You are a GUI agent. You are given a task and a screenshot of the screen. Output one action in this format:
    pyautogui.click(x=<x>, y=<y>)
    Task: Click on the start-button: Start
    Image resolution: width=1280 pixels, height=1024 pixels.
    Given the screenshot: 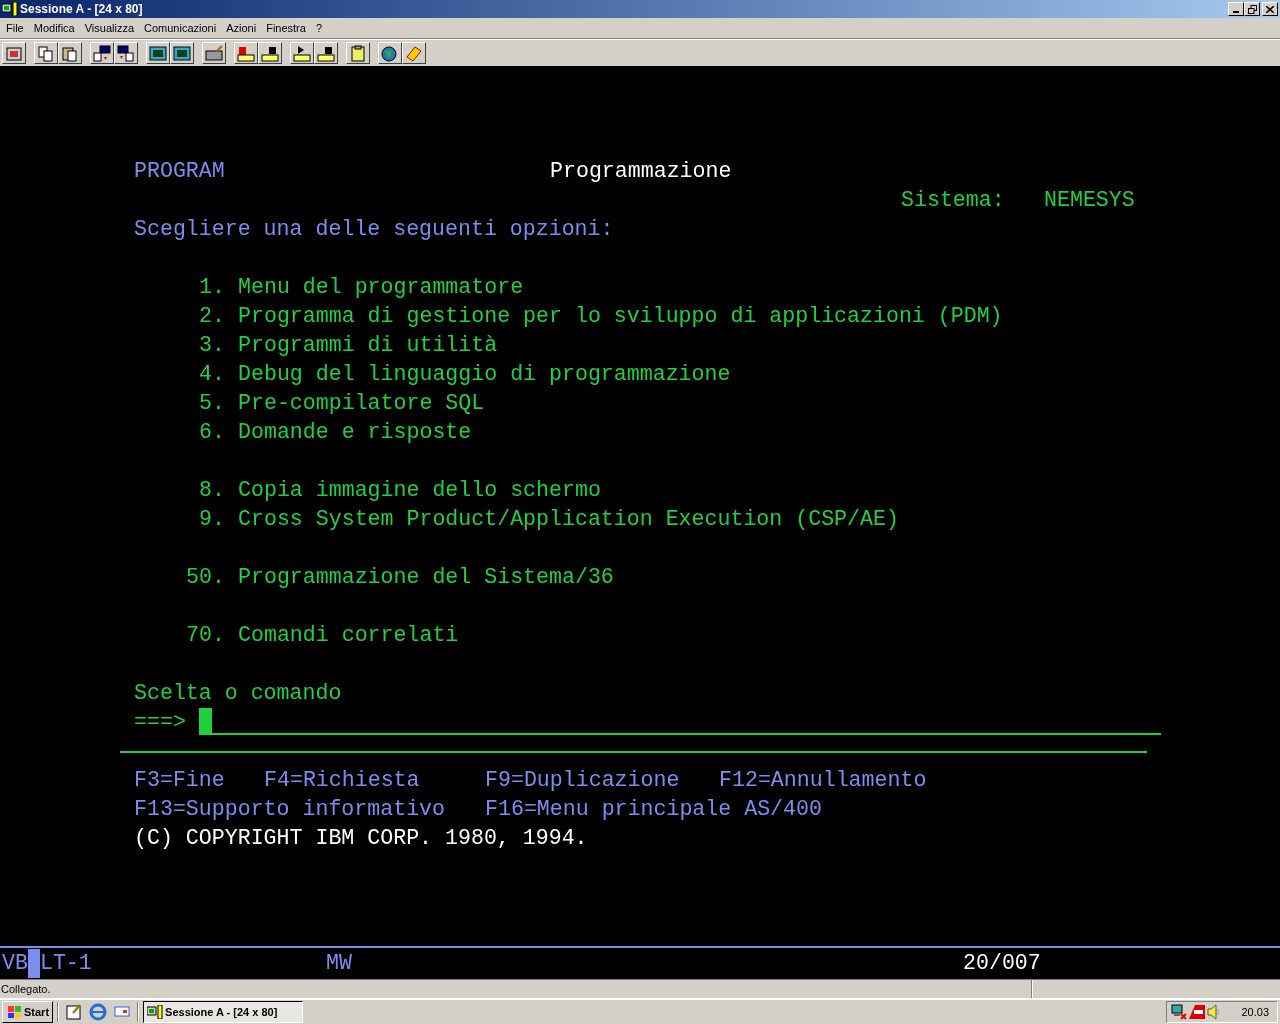 What is the action you would take?
    pyautogui.click(x=28, y=1012)
    